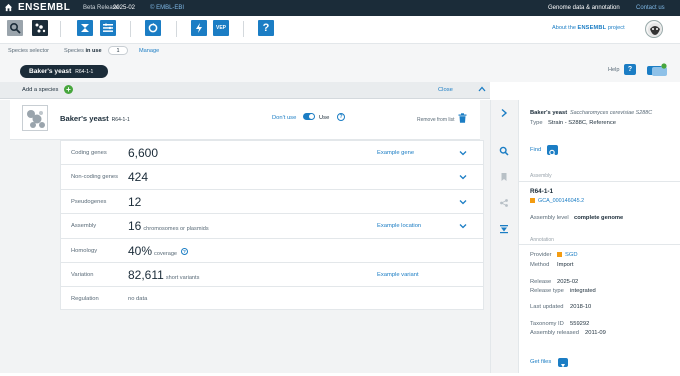  What do you see at coordinates (135, 226) in the screenshot?
I see `stats-value-number: 16` at bounding box center [135, 226].